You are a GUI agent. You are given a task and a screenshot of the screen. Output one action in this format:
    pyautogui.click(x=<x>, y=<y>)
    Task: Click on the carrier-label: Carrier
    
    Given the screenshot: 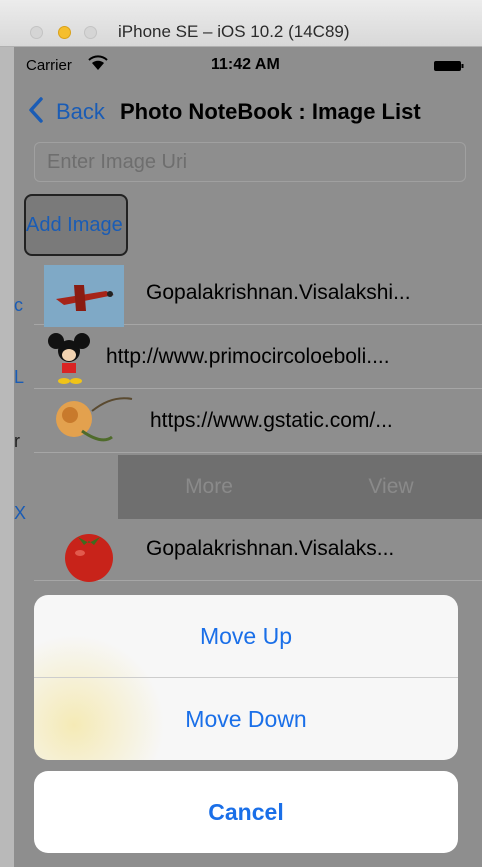 What is the action you would take?
    pyautogui.click(x=49, y=65)
    